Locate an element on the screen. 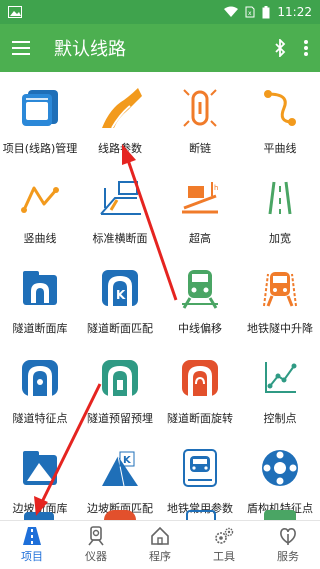 Image resolution: width=320 pixels, height=569 pixels. tab-label: 服务 is located at coordinates (288, 556).